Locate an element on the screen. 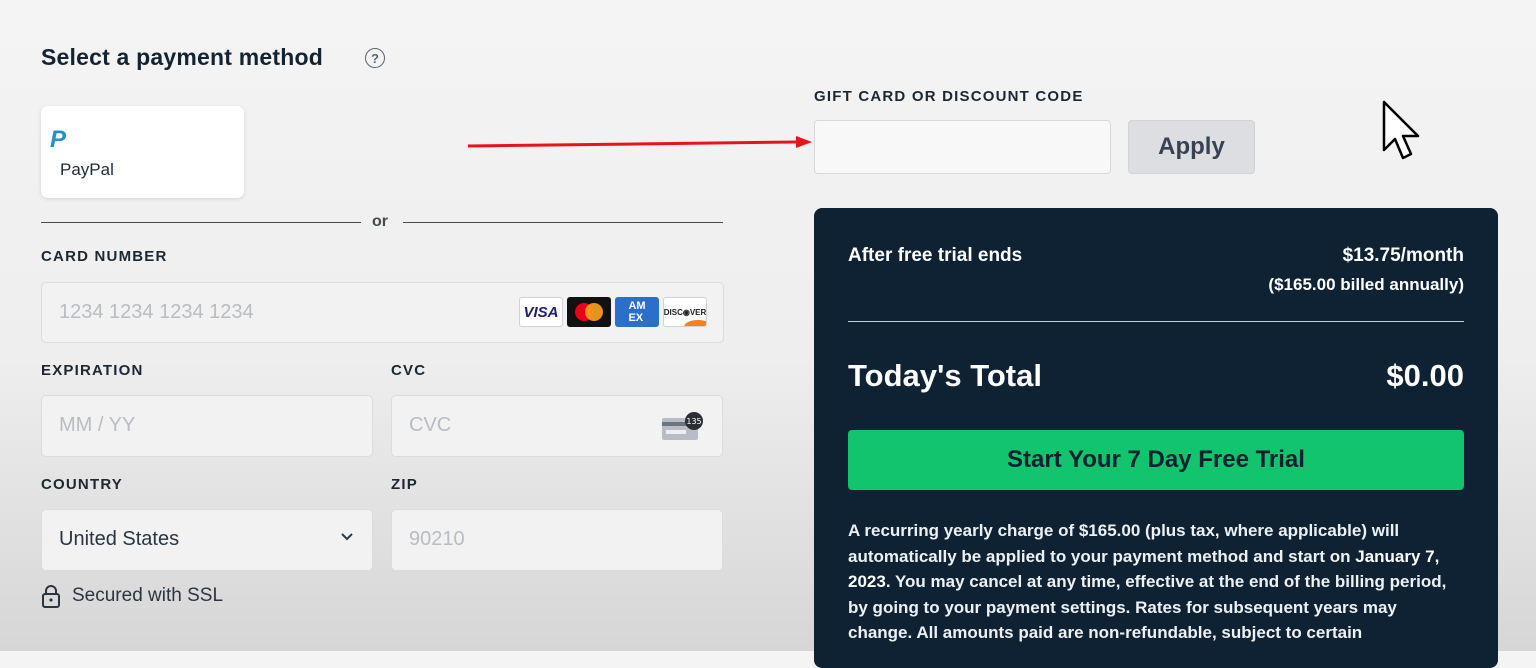 The height and width of the screenshot is (668, 1536). amex-icon: AM EX is located at coordinates (637, 312).